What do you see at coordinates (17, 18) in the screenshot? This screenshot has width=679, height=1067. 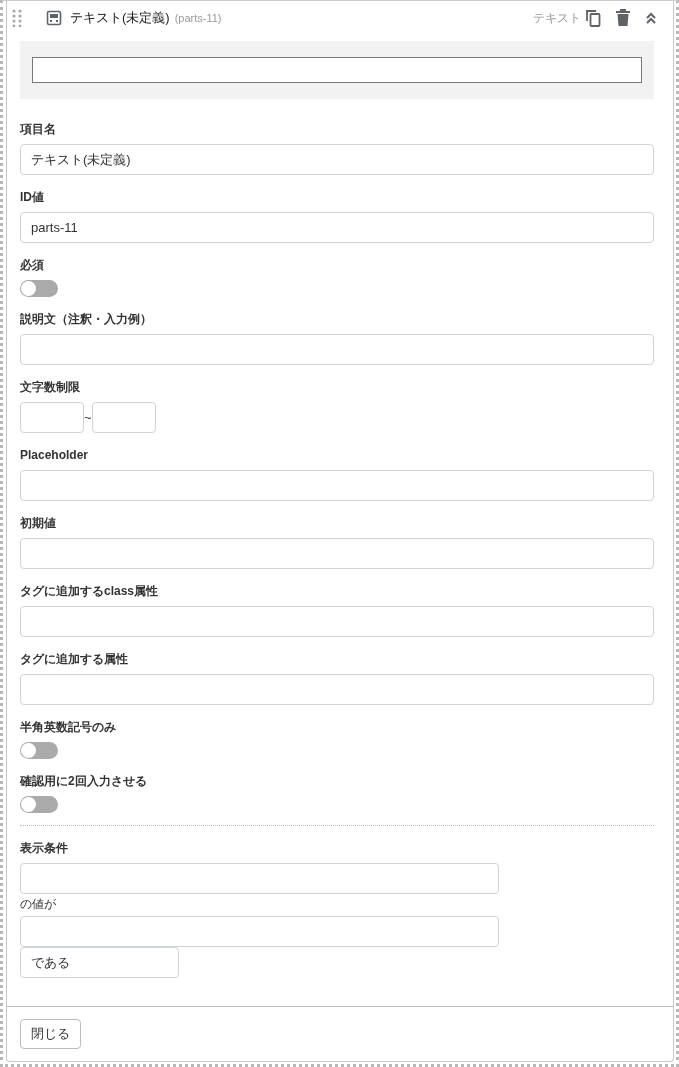 I see `drag-handle-icon` at bounding box center [17, 18].